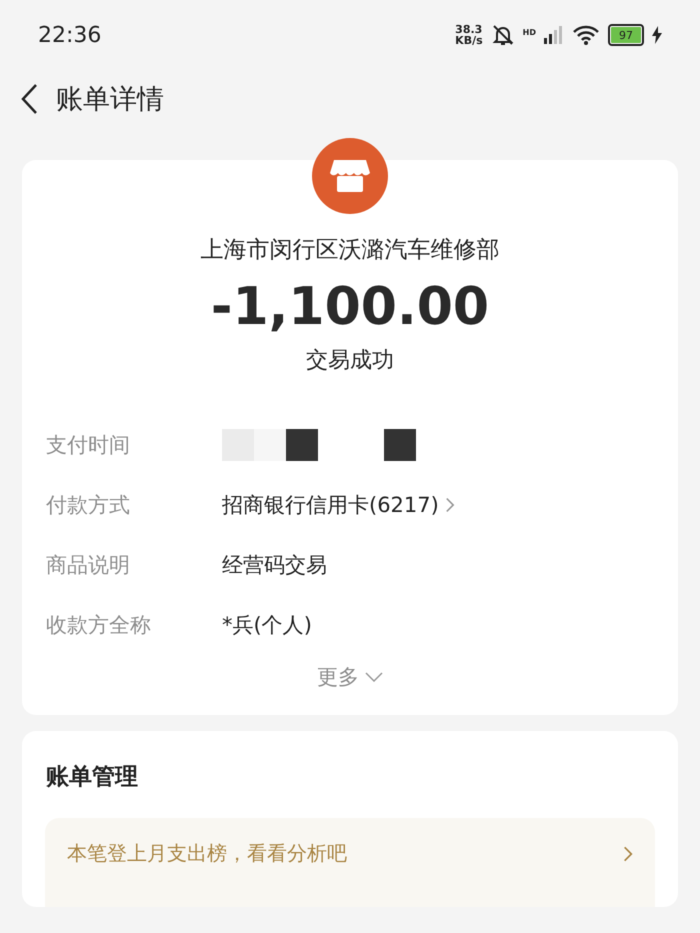  I want to click on amount: -1,100.00, so click(350, 307).